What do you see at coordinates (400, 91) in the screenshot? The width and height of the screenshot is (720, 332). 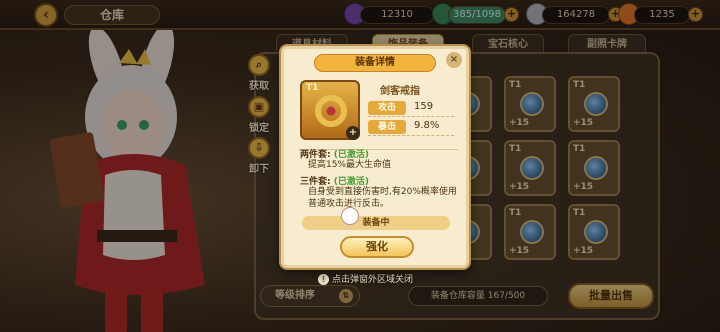 I see `item-name: 剑客戒指` at bounding box center [400, 91].